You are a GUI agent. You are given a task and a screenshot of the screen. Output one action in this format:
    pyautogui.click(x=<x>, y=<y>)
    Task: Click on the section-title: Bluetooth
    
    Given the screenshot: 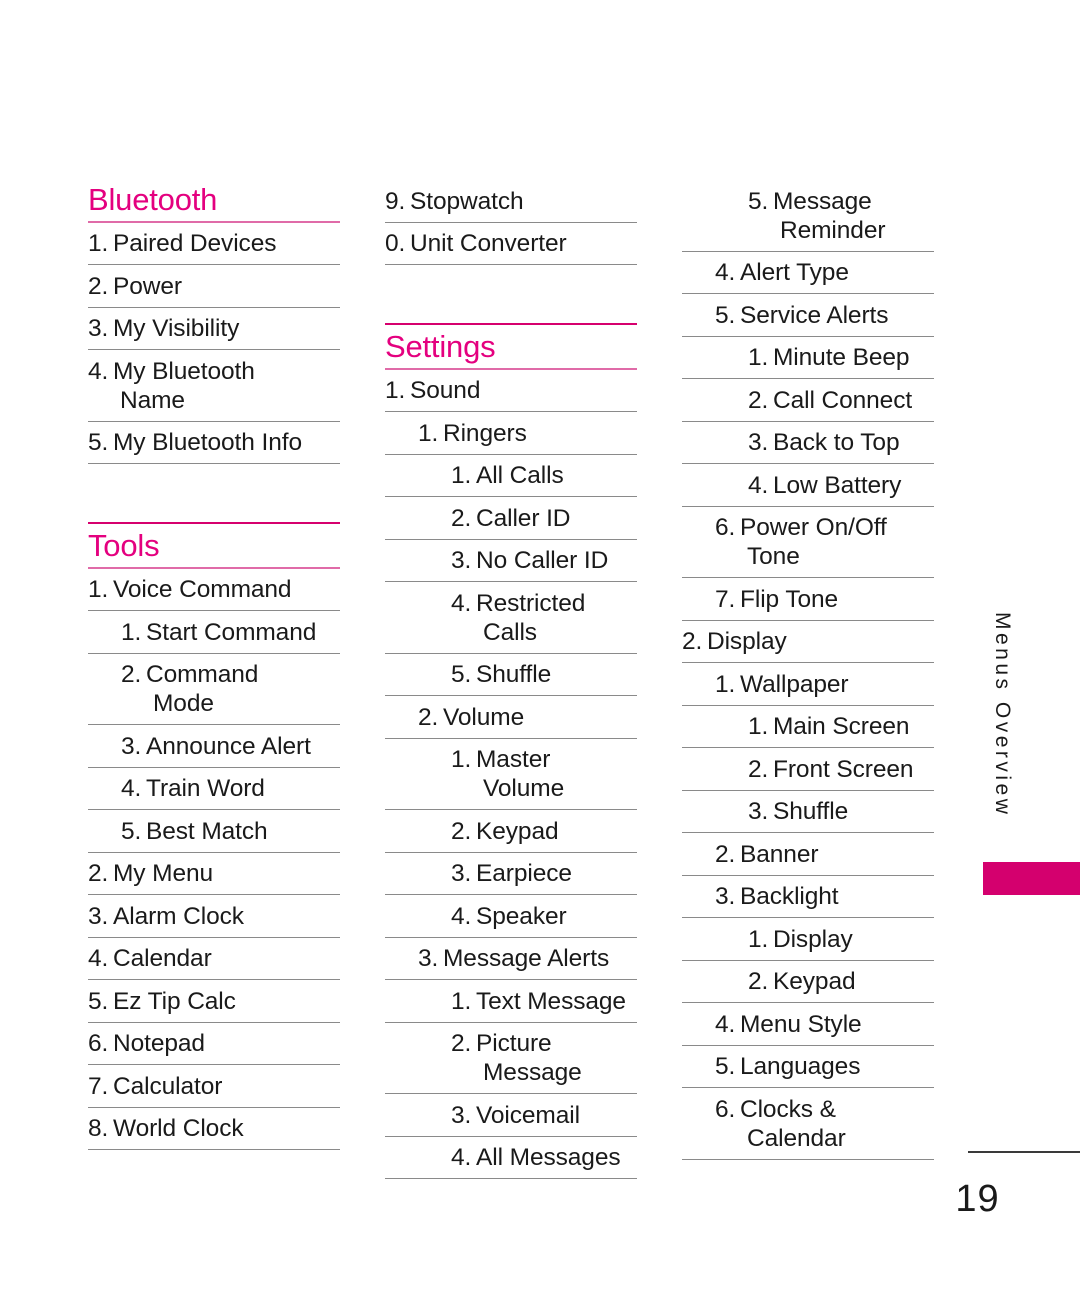 What is the action you would take?
    pyautogui.click(x=153, y=199)
    